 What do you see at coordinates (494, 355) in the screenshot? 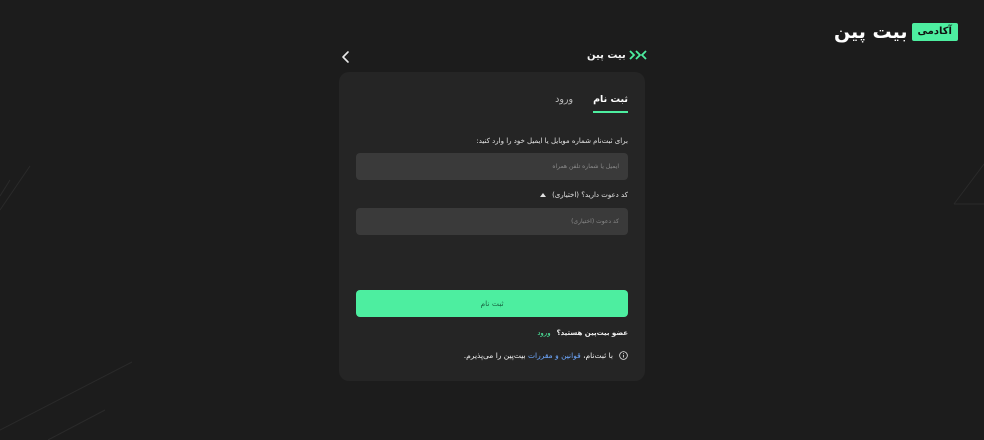
I see `terms-suffix: بیت‌پین را می‌پذیرم.` at bounding box center [494, 355].